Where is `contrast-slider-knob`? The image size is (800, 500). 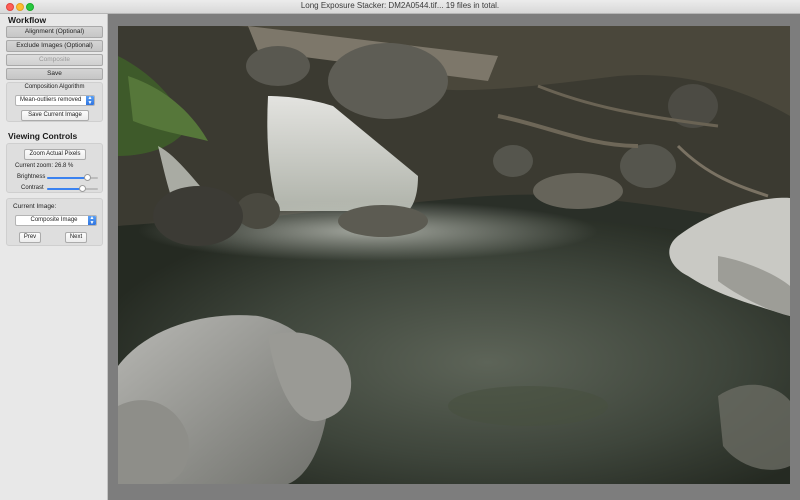 contrast-slider-knob is located at coordinates (82, 188).